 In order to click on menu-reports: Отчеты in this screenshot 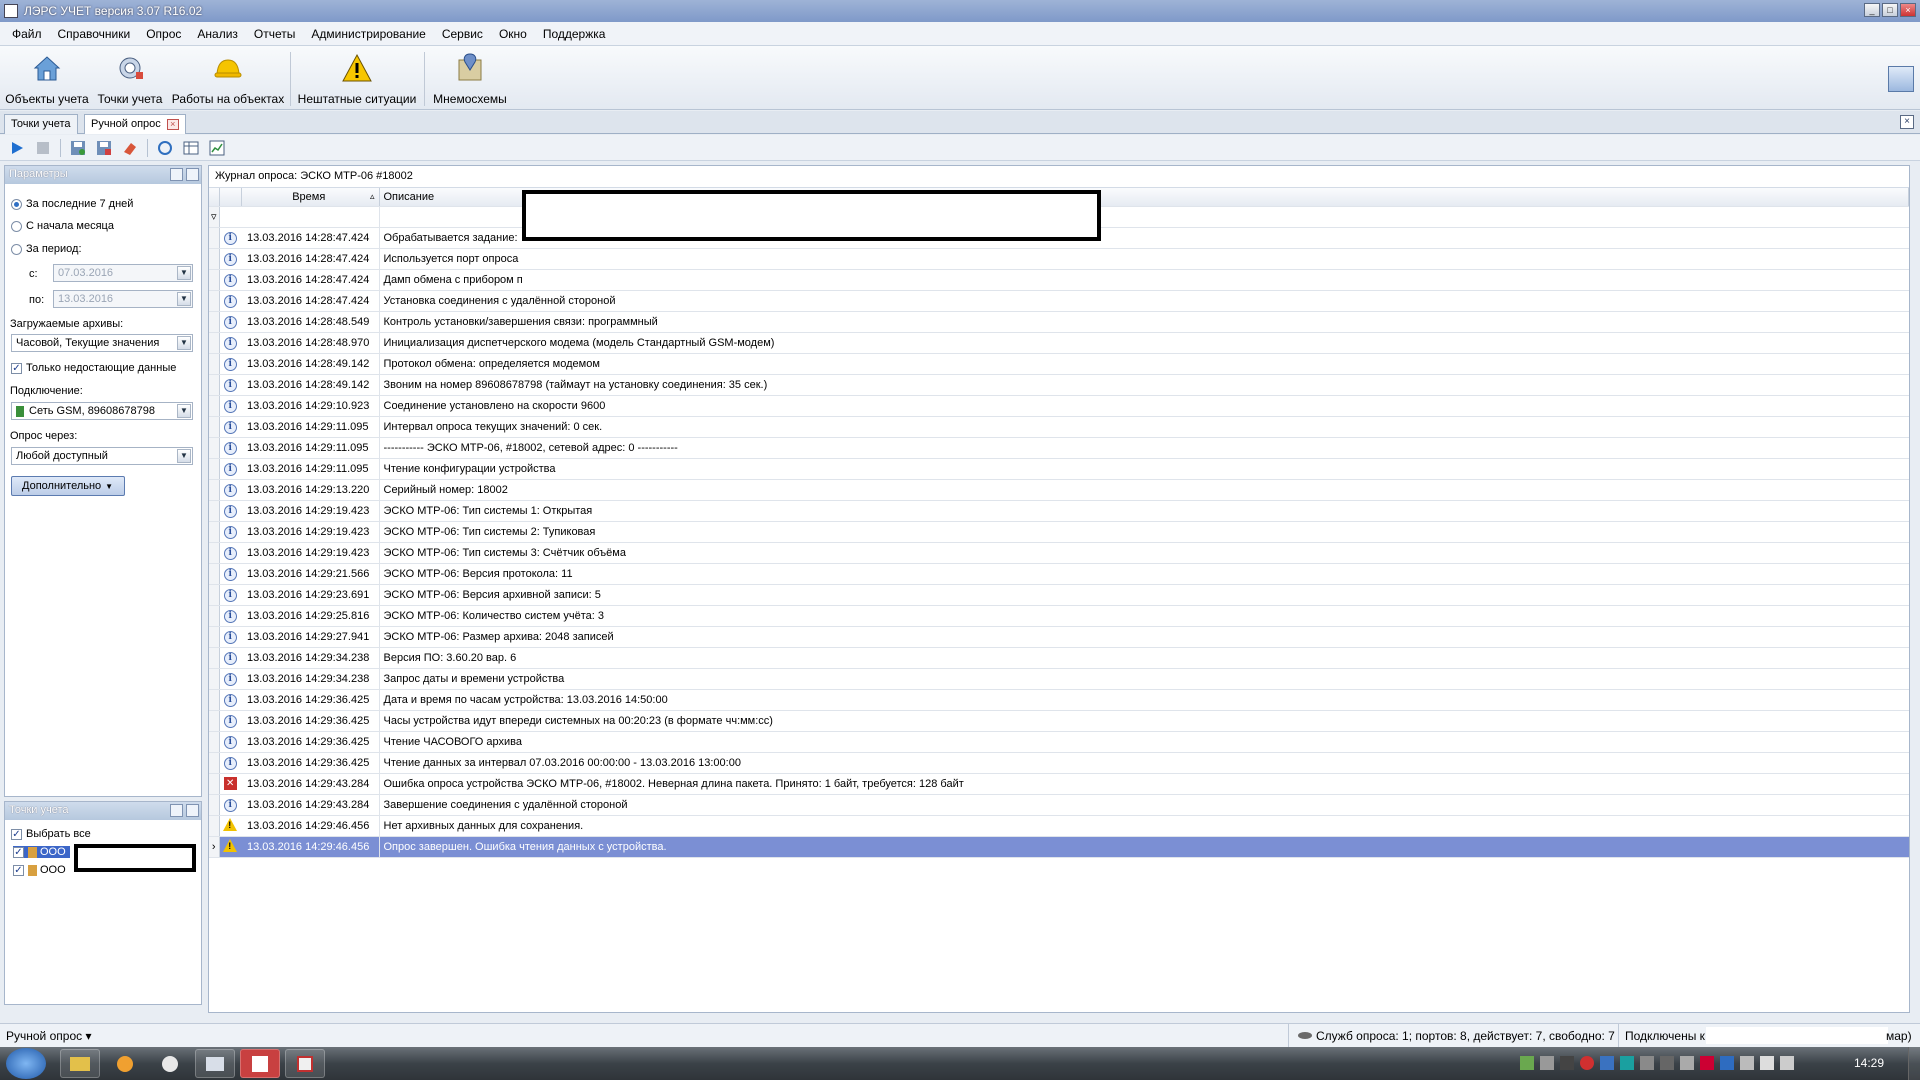, I will do `click(274, 34)`.